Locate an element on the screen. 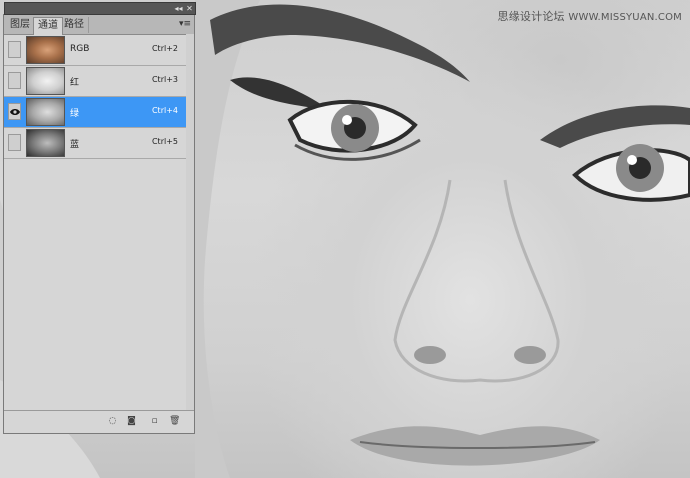  channel-shortcut: Ctrl+3 is located at coordinates (164, 79).